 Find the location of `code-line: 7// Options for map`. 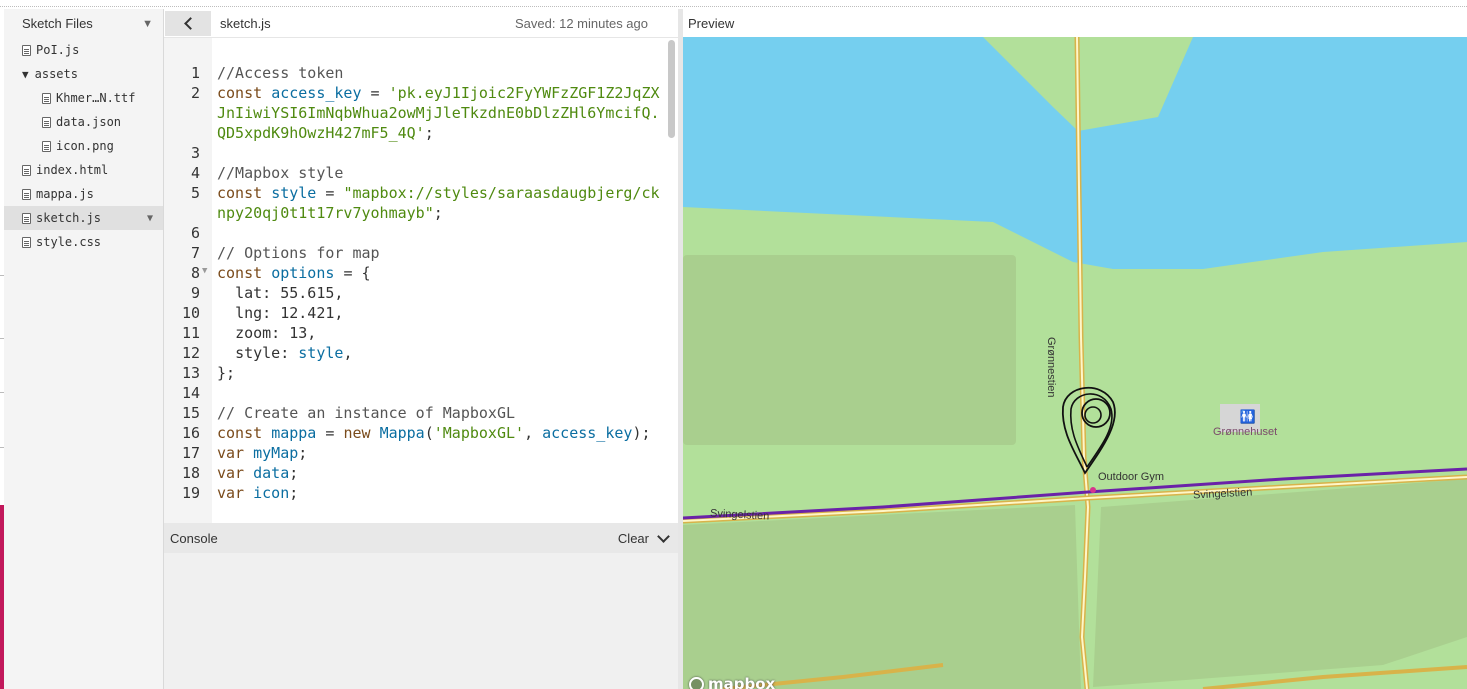

code-line: 7// Options for map is located at coordinates (285, 253).